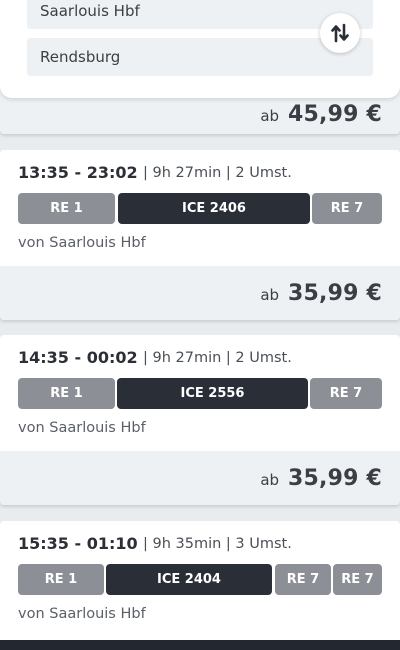 The image size is (400, 650). What do you see at coordinates (214, 208) in the screenshot?
I see `train-leg: ICE 2406` at bounding box center [214, 208].